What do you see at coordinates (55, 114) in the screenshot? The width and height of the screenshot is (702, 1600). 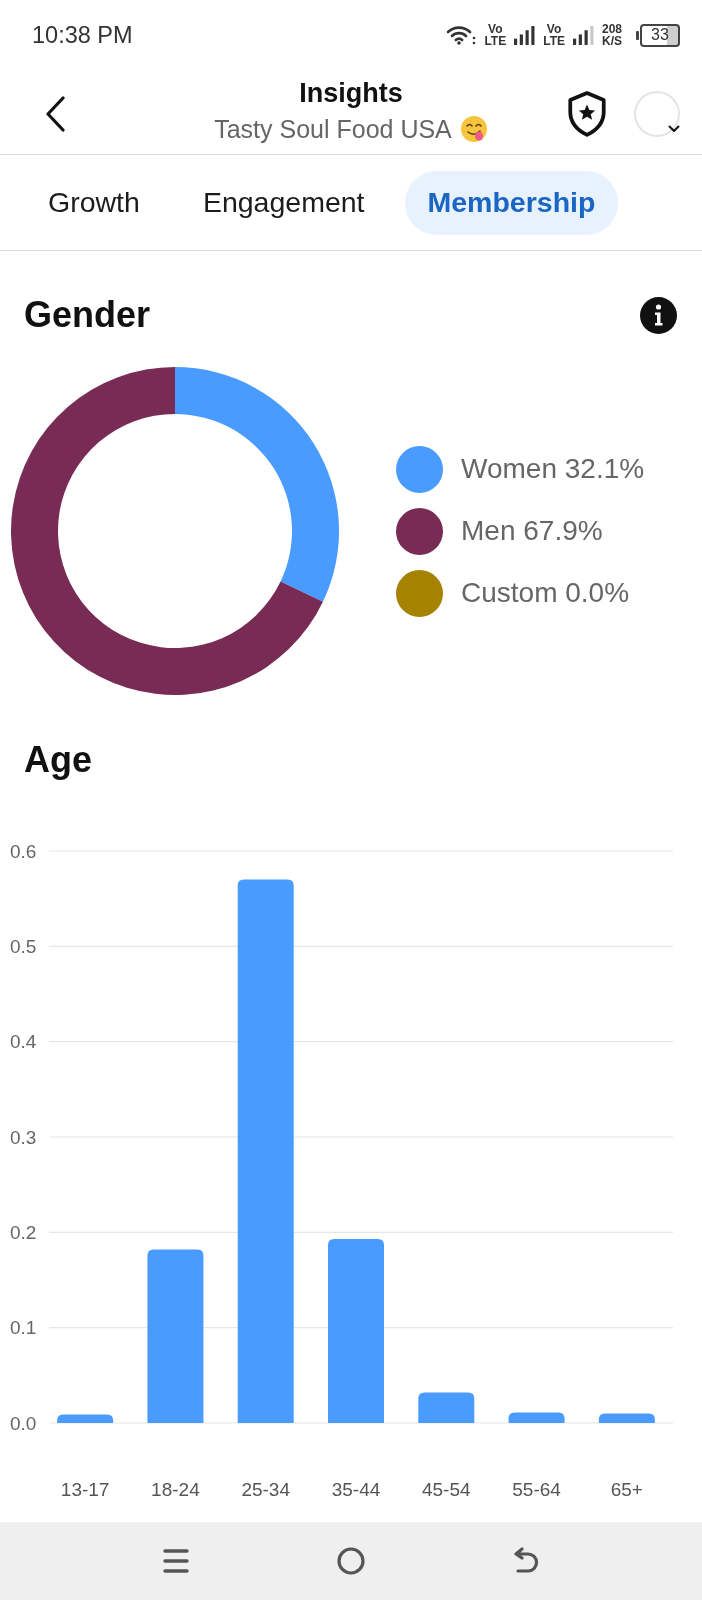 I see `back-icon` at bounding box center [55, 114].